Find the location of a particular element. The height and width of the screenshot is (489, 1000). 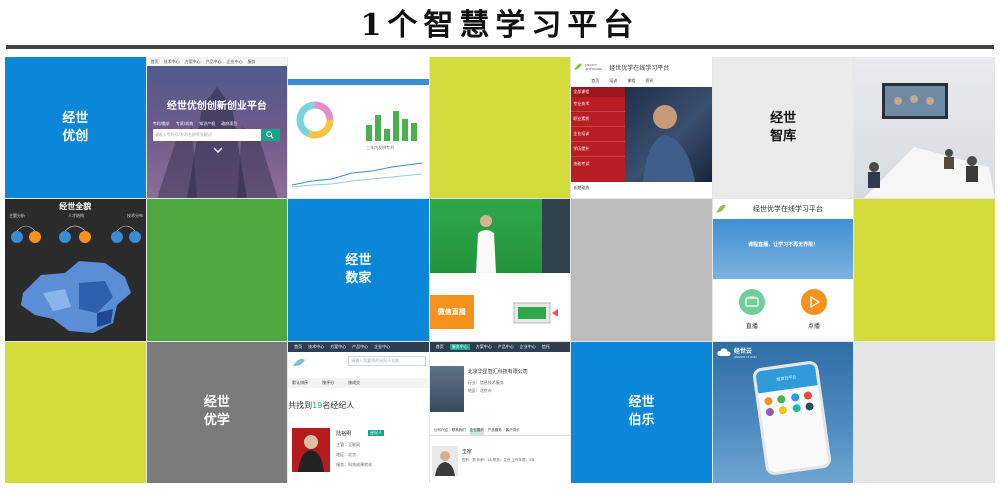

search-icon is located at coordinates (270, 135).